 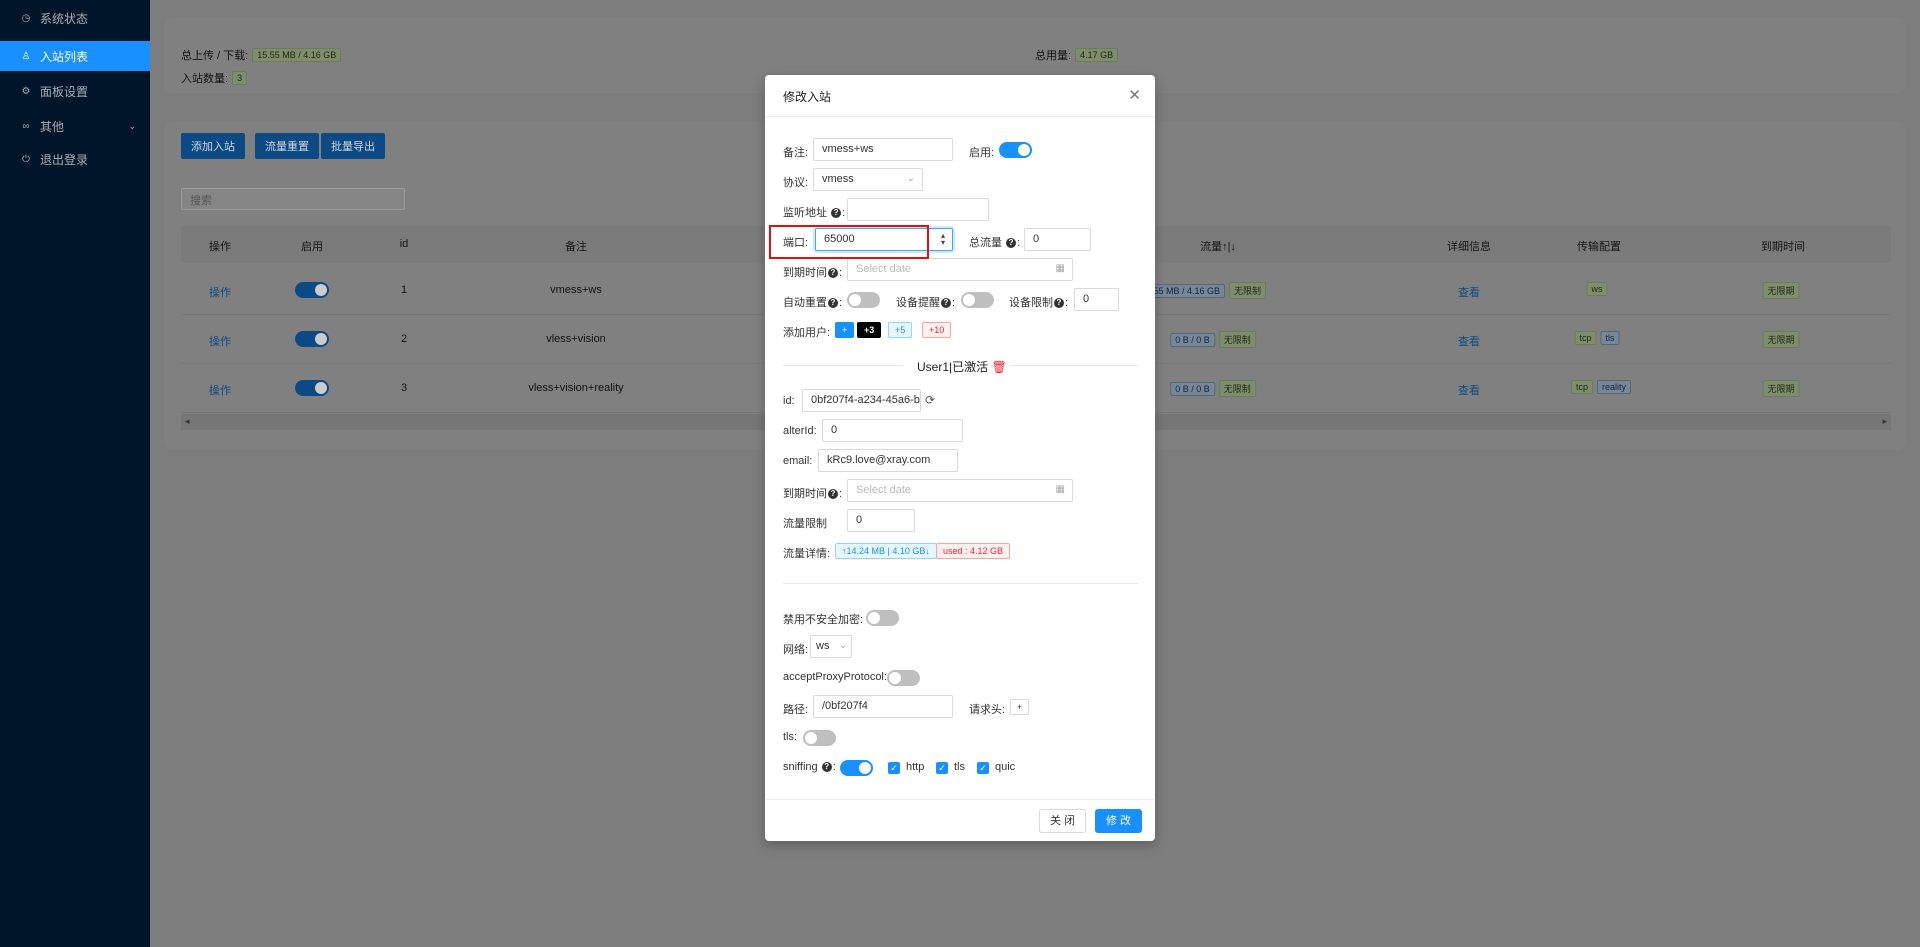 I want to click on add-5-users-button: +5, so click(x=900, y=330).